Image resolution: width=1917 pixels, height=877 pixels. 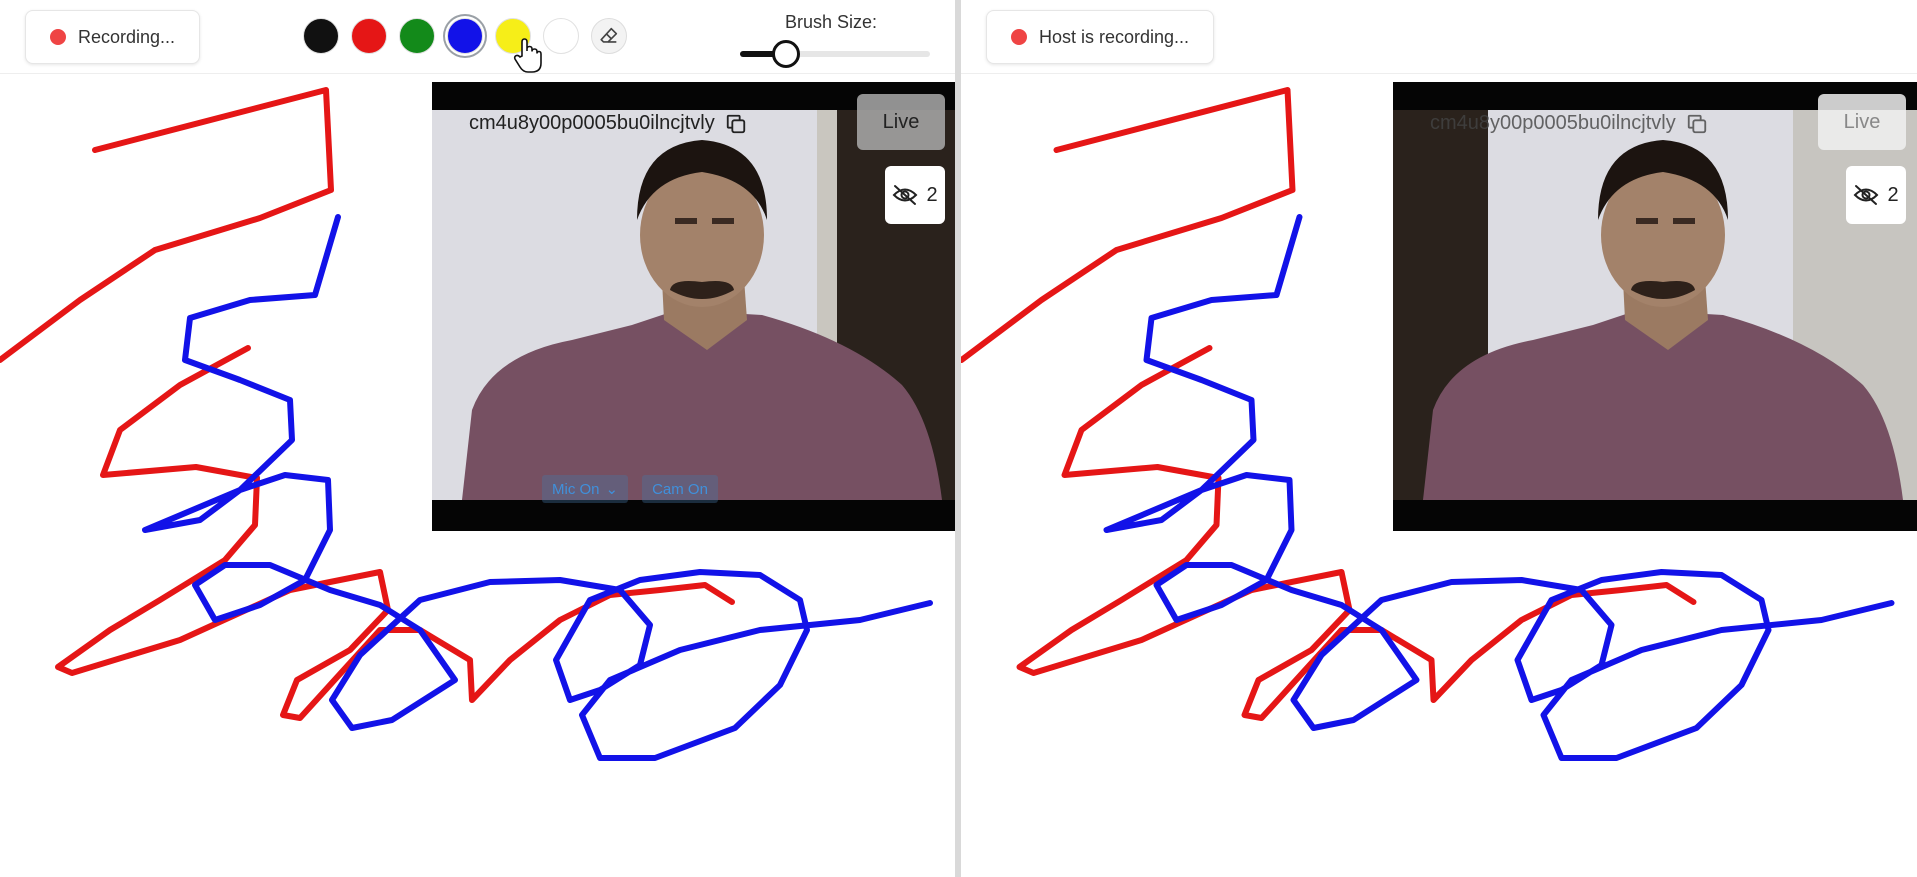 What do you see at coordinates (417, 36) in the screenshot?
I see `color-swatch-green` at bounding box center [417, 36].